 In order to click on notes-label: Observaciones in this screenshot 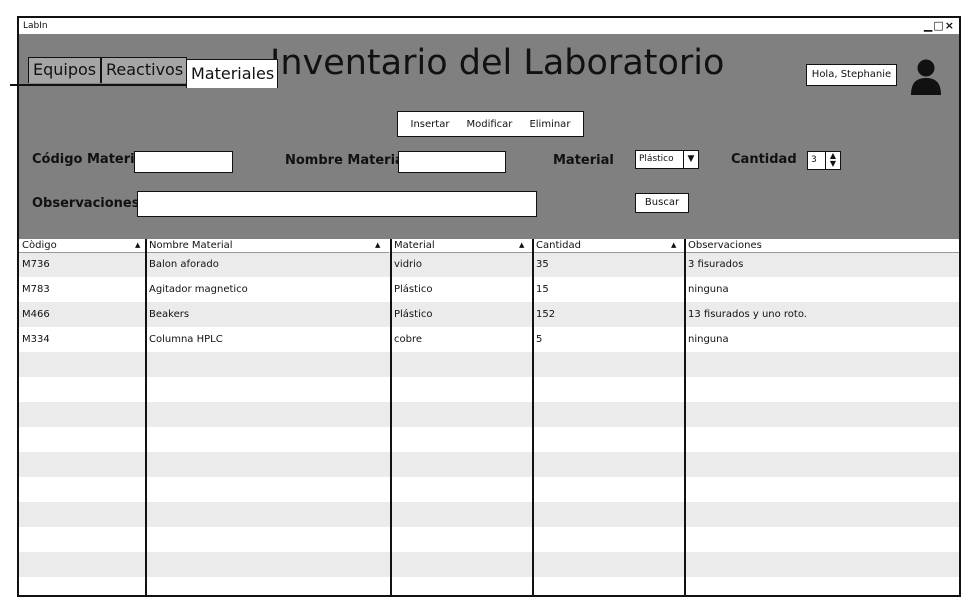, I will do `click(86, 203)`.